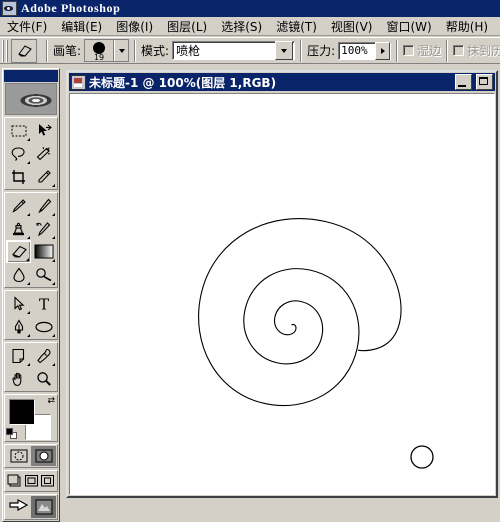  I want to click on menu-select: 选择(S), so click(241, 26).